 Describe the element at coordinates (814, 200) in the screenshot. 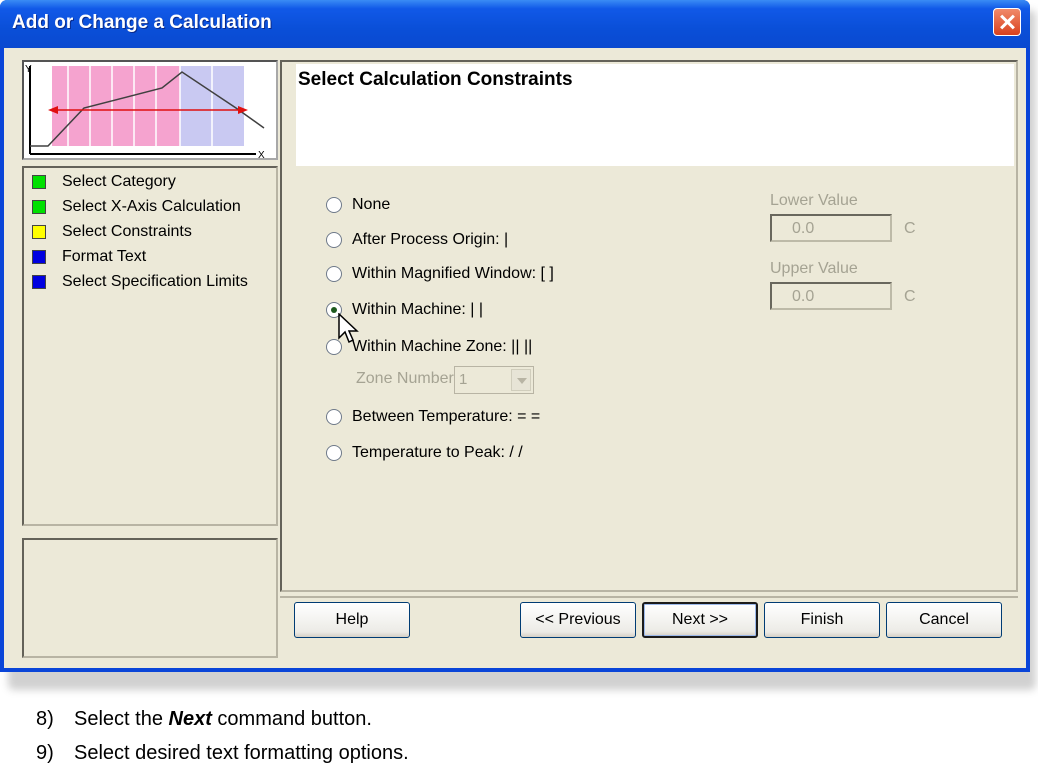

I see `lower-value-label: Lower Value` at that location.